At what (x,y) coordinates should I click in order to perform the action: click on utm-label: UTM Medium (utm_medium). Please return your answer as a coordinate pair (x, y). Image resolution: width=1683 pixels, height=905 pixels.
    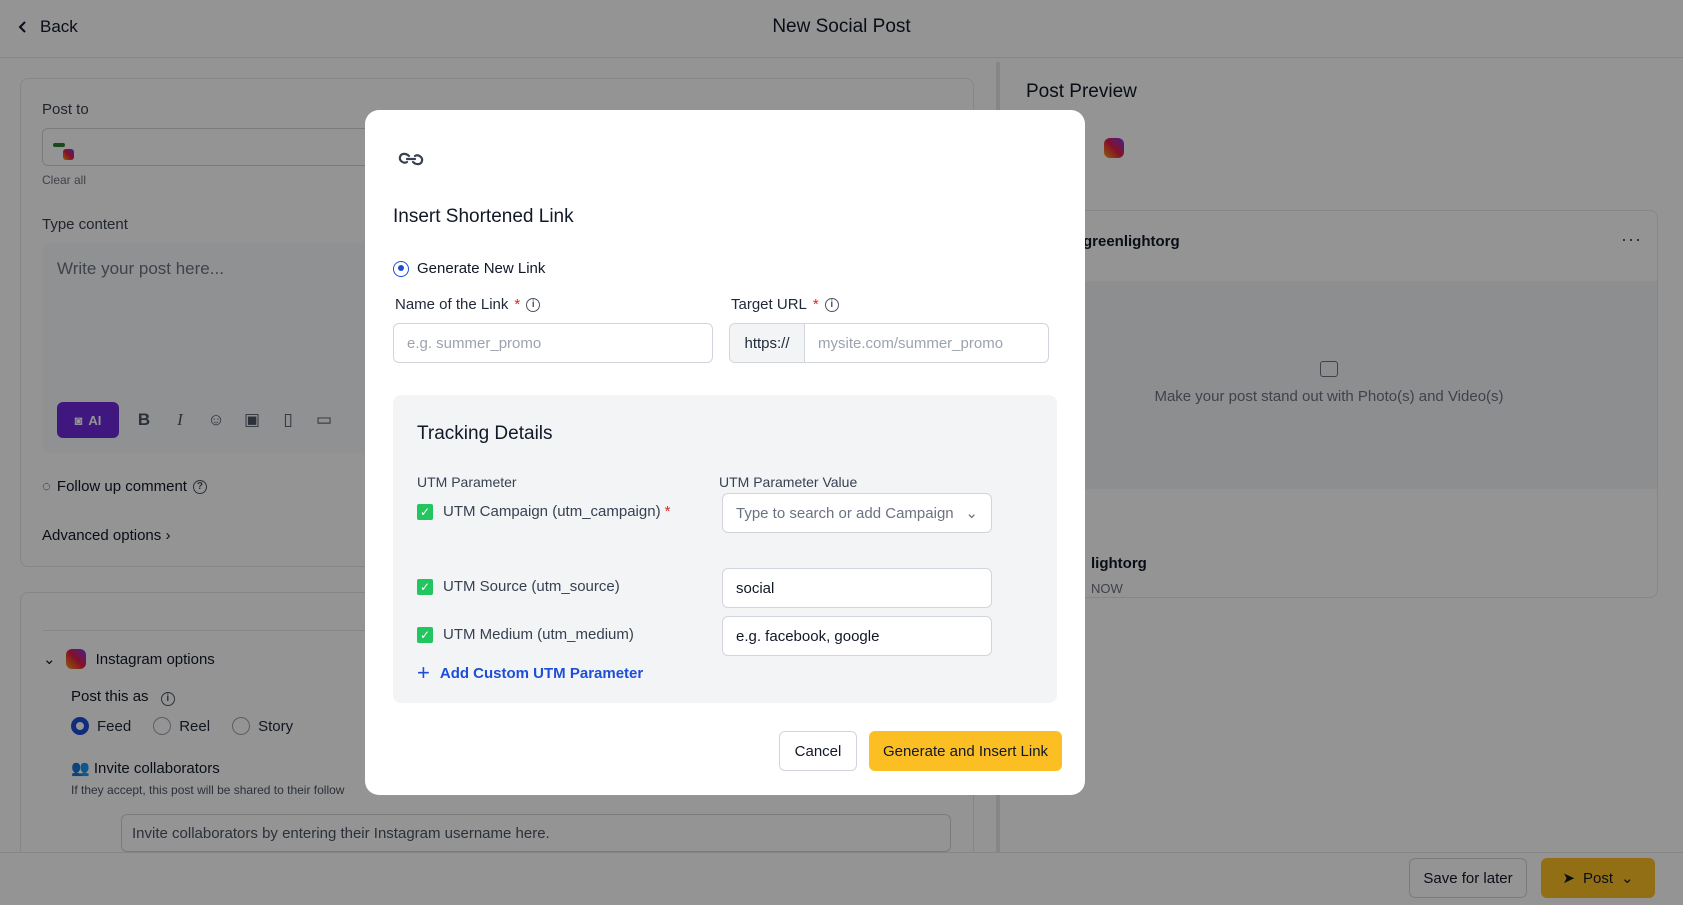
    Looking at the image, I should click on (538, 634).